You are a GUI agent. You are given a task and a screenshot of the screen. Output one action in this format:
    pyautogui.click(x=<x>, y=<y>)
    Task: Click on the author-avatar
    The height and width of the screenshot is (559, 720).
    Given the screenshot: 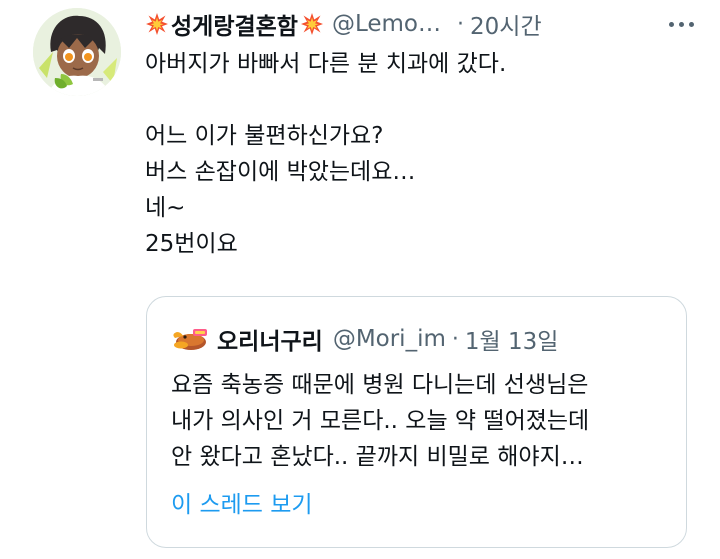 What is the action you would take?
    pyautogui.click(x=77, y=52)
    